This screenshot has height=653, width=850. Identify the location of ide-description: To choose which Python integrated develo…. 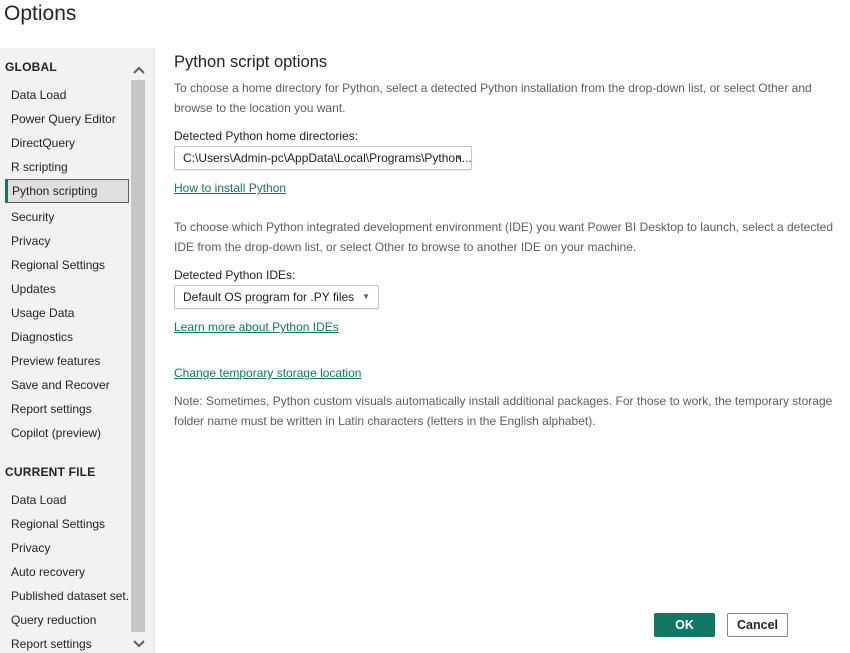
(504, 237).